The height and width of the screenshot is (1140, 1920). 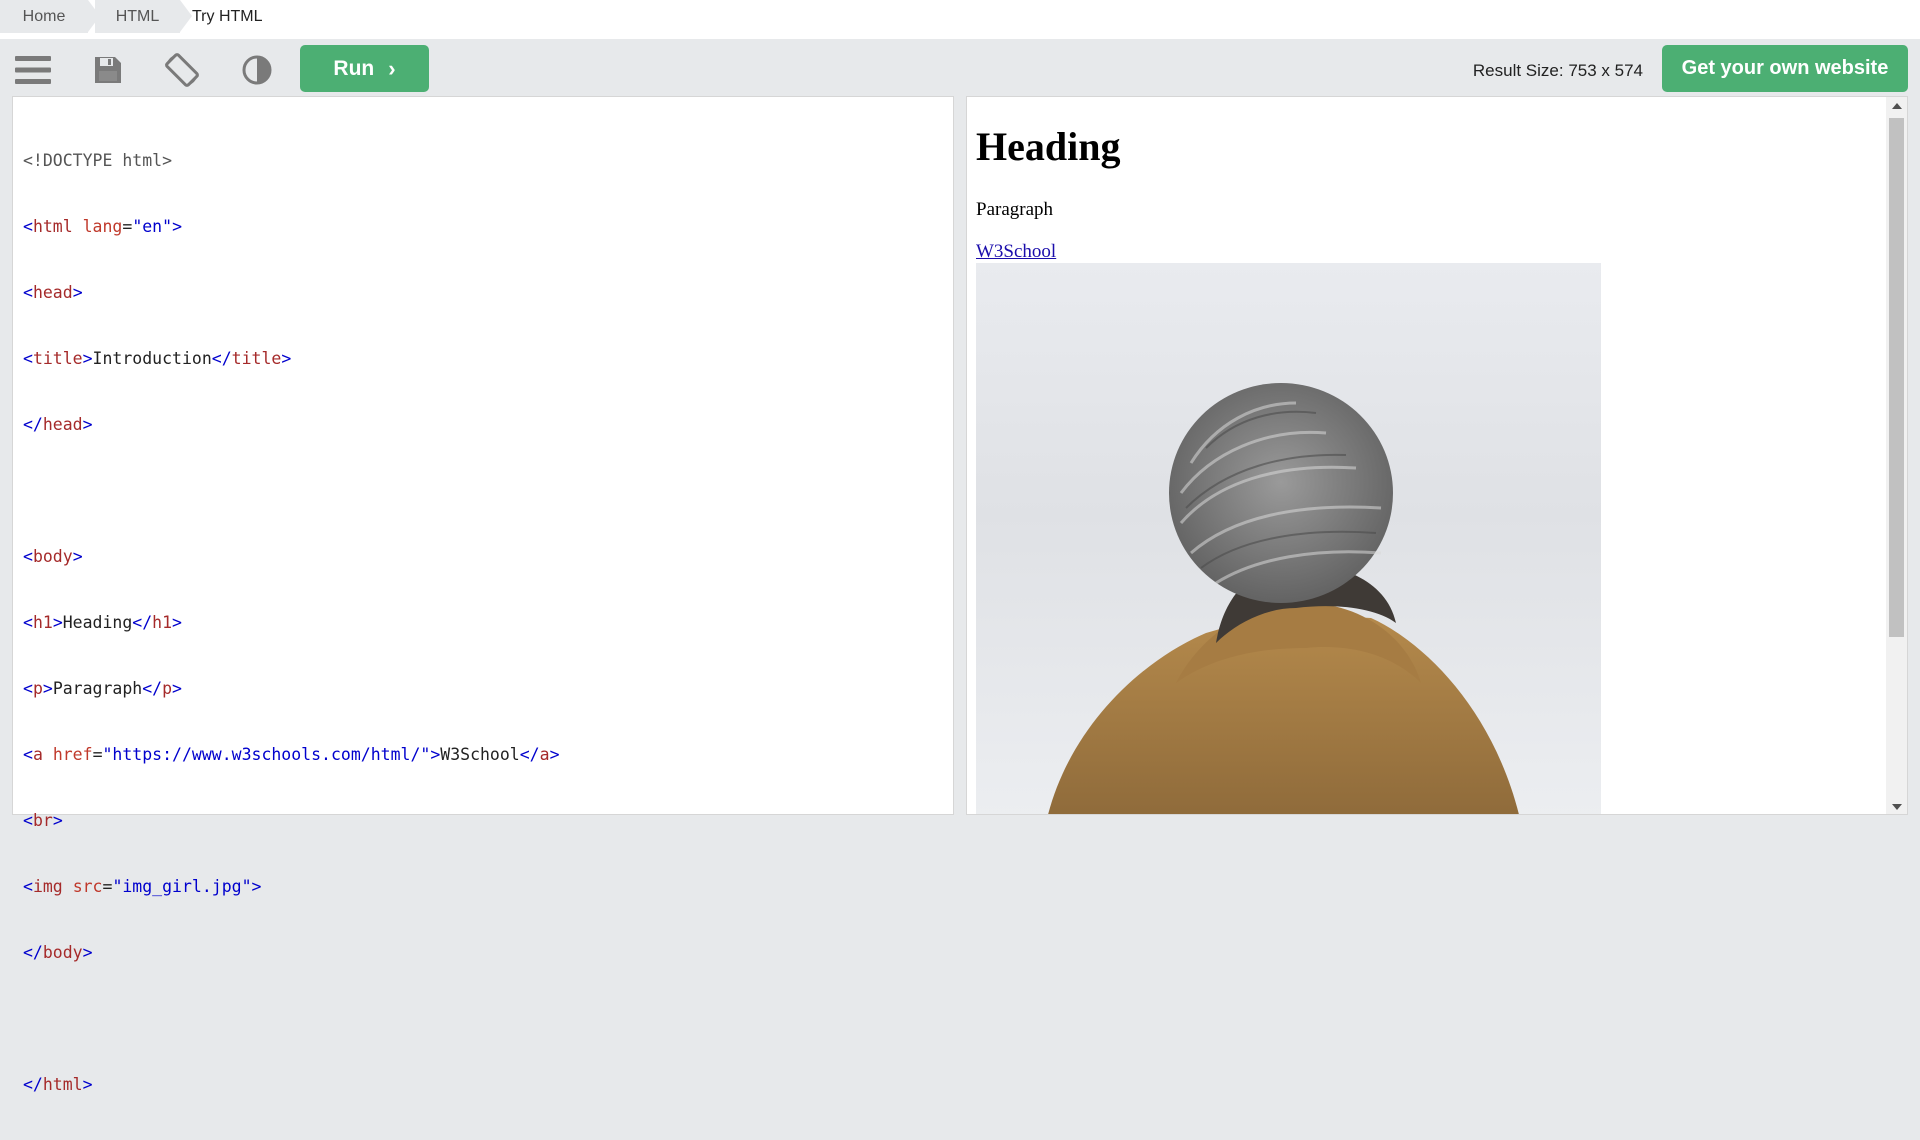 I want to click on code-line: </html>, so click(x=58, y=1084).